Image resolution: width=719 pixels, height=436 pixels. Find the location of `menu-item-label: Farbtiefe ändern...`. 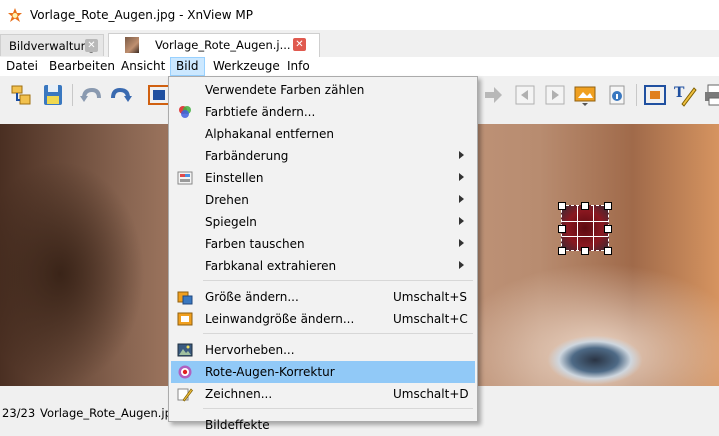

menu-item-label: Farbtiefe ändern... is located at coordinates (260, 112).